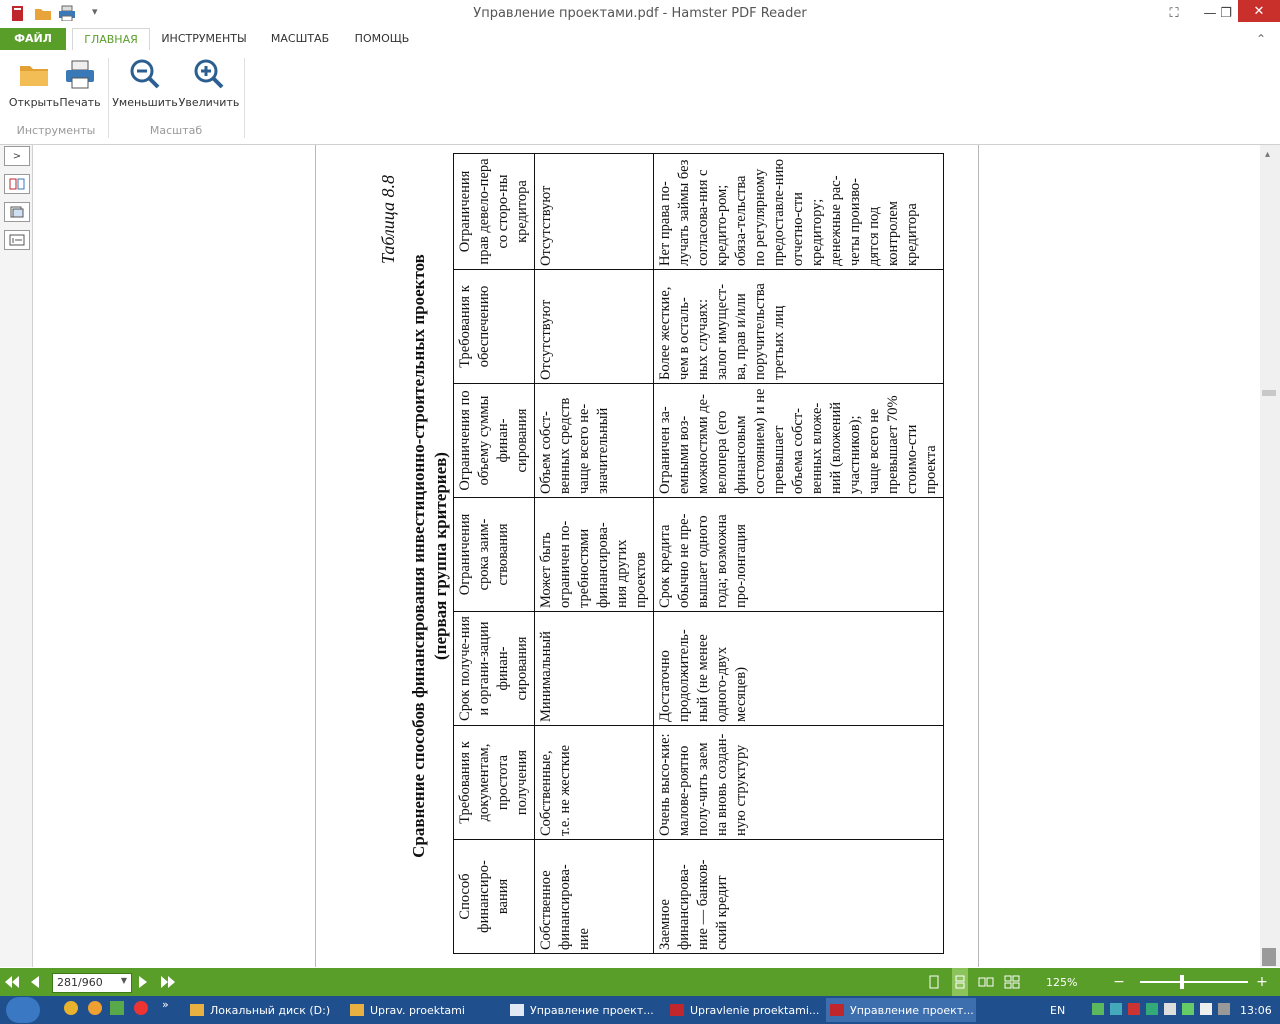  I want to click on yandex-icon, so click(141, 1008).